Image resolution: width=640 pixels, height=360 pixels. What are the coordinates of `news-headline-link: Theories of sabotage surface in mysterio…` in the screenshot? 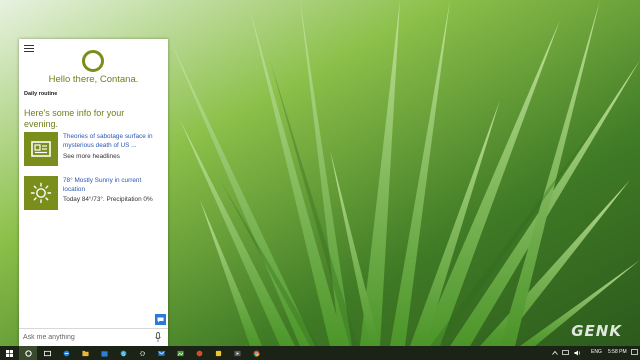 It's located at (113, 141).